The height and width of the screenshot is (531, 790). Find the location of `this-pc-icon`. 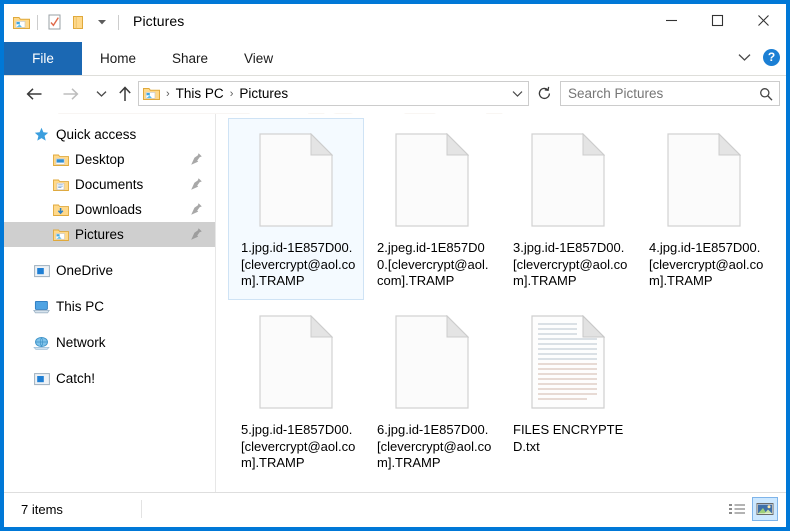

this-pc-icon is located at coordinates (41, 306).